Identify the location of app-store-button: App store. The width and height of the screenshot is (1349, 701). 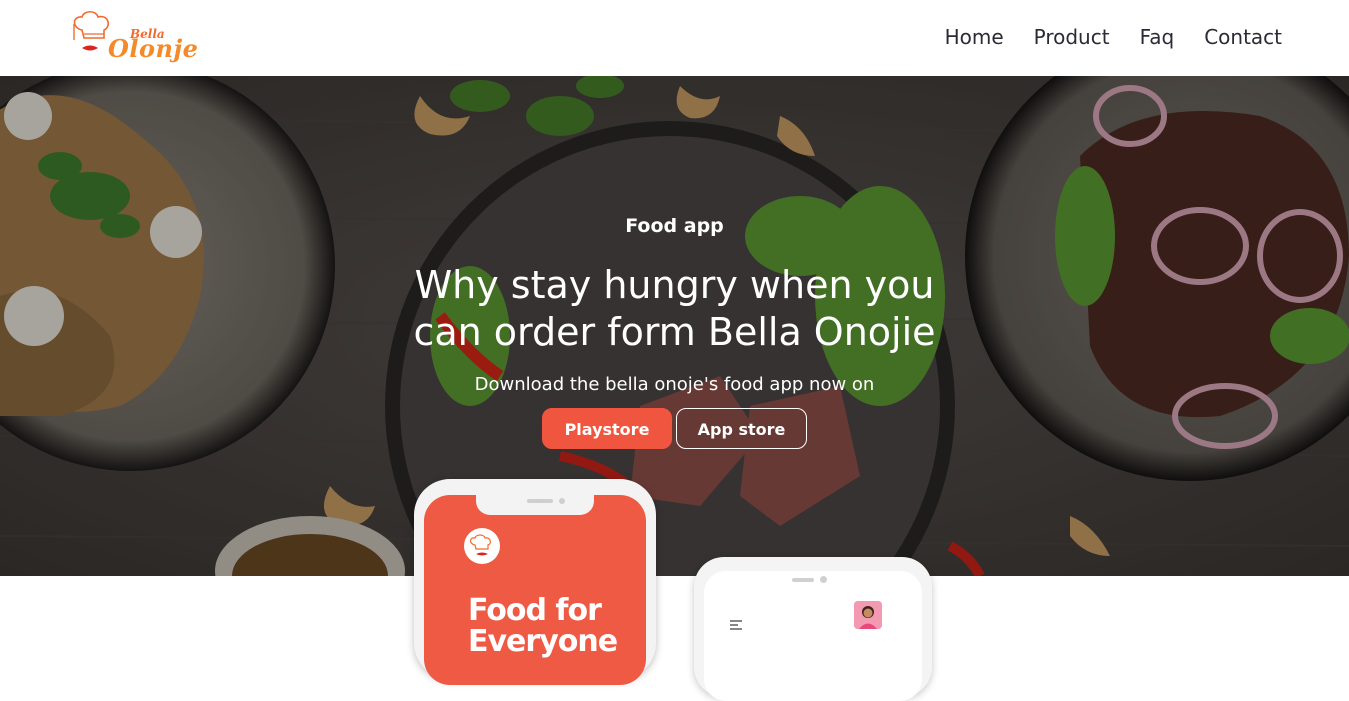
(741, 428).